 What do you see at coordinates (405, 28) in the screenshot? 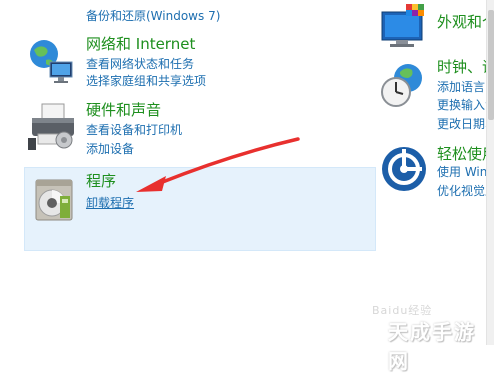
I see `monitor-palette-icon` at bounding box center [405, 28].